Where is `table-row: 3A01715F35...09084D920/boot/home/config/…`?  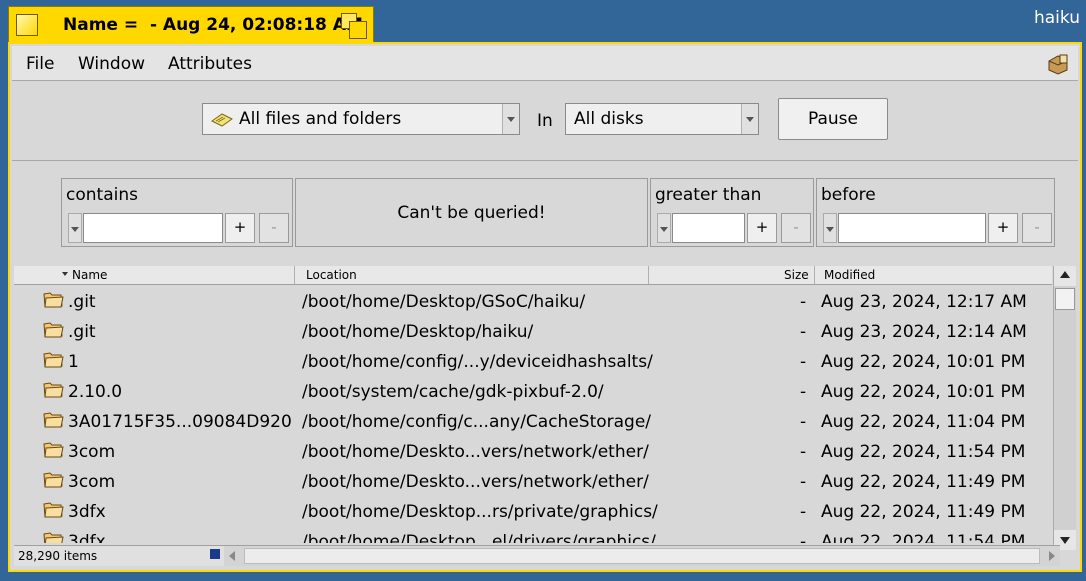 table-row: 3A01715F35...09084D920/boot/home/config/… is located at coordinates (533, 420).